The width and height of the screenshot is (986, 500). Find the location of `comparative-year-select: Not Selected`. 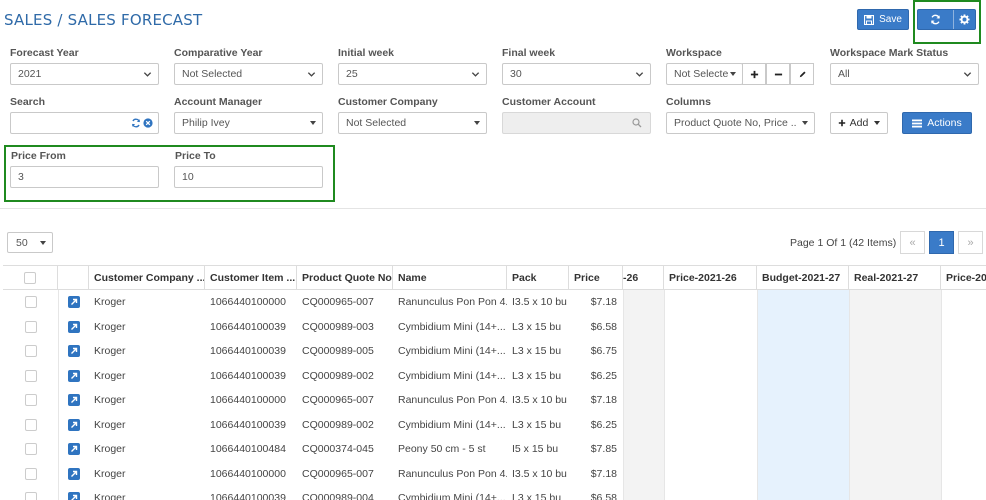

comparative-year-select: Not Selected is located at coordinates (248, 74).